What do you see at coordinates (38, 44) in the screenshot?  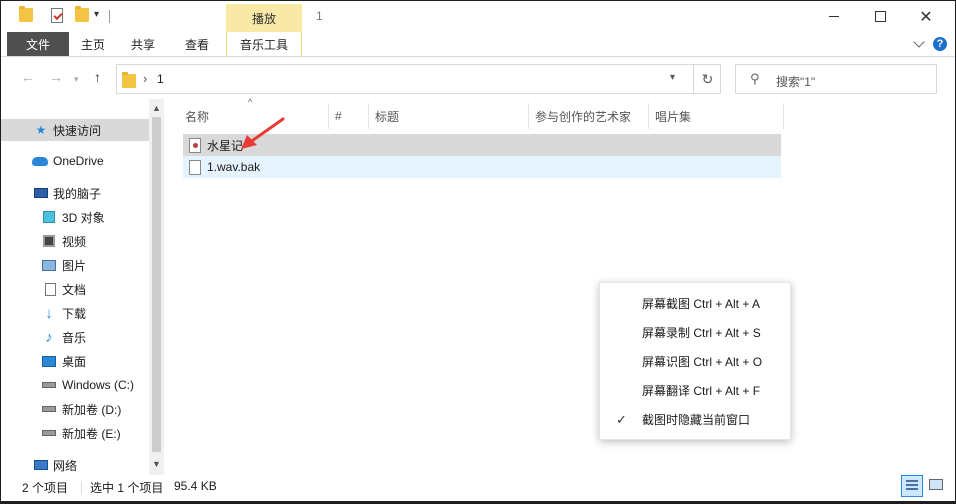 I see `tab-file: 文件` at bounding box center [38, 44].